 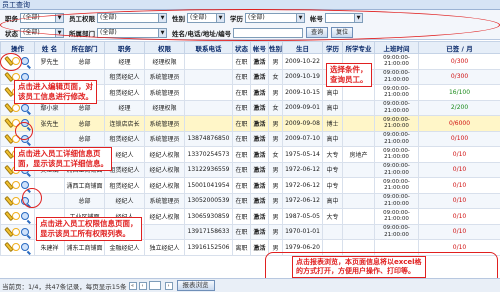 What do you see at coordinates (124, 123) in the screenshot?
I see `cell-post: 连锁店店长` at bounding box center [124, 123].